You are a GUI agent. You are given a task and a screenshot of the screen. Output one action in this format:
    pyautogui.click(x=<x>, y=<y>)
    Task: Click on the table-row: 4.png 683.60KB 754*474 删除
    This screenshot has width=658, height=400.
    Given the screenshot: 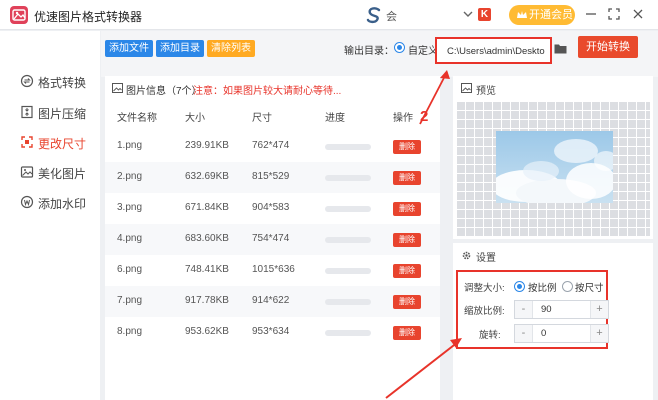 What is the action you would take?
    pyautogui.click(x=272, y=239)
    